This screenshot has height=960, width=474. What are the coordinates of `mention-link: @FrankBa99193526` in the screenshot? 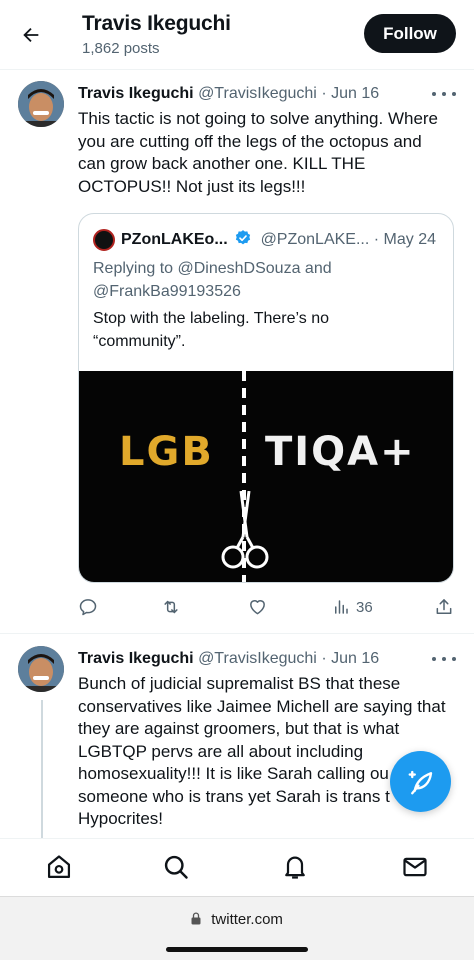 It's located at (167, 291).